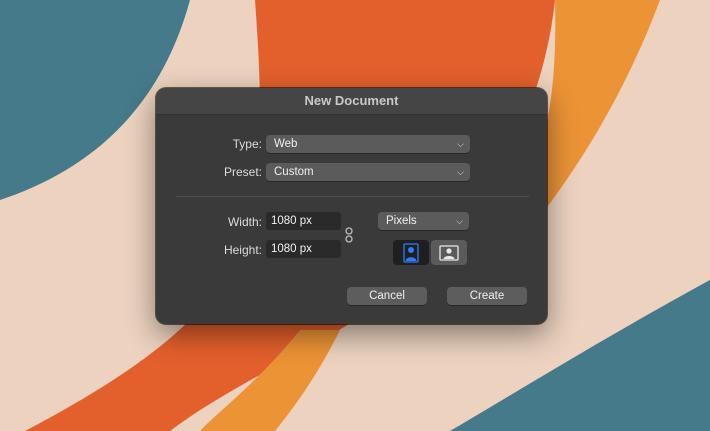  Describe the element at coordinates (294, 172) in the screenshot. I see `preset-value: Custom` at that location.